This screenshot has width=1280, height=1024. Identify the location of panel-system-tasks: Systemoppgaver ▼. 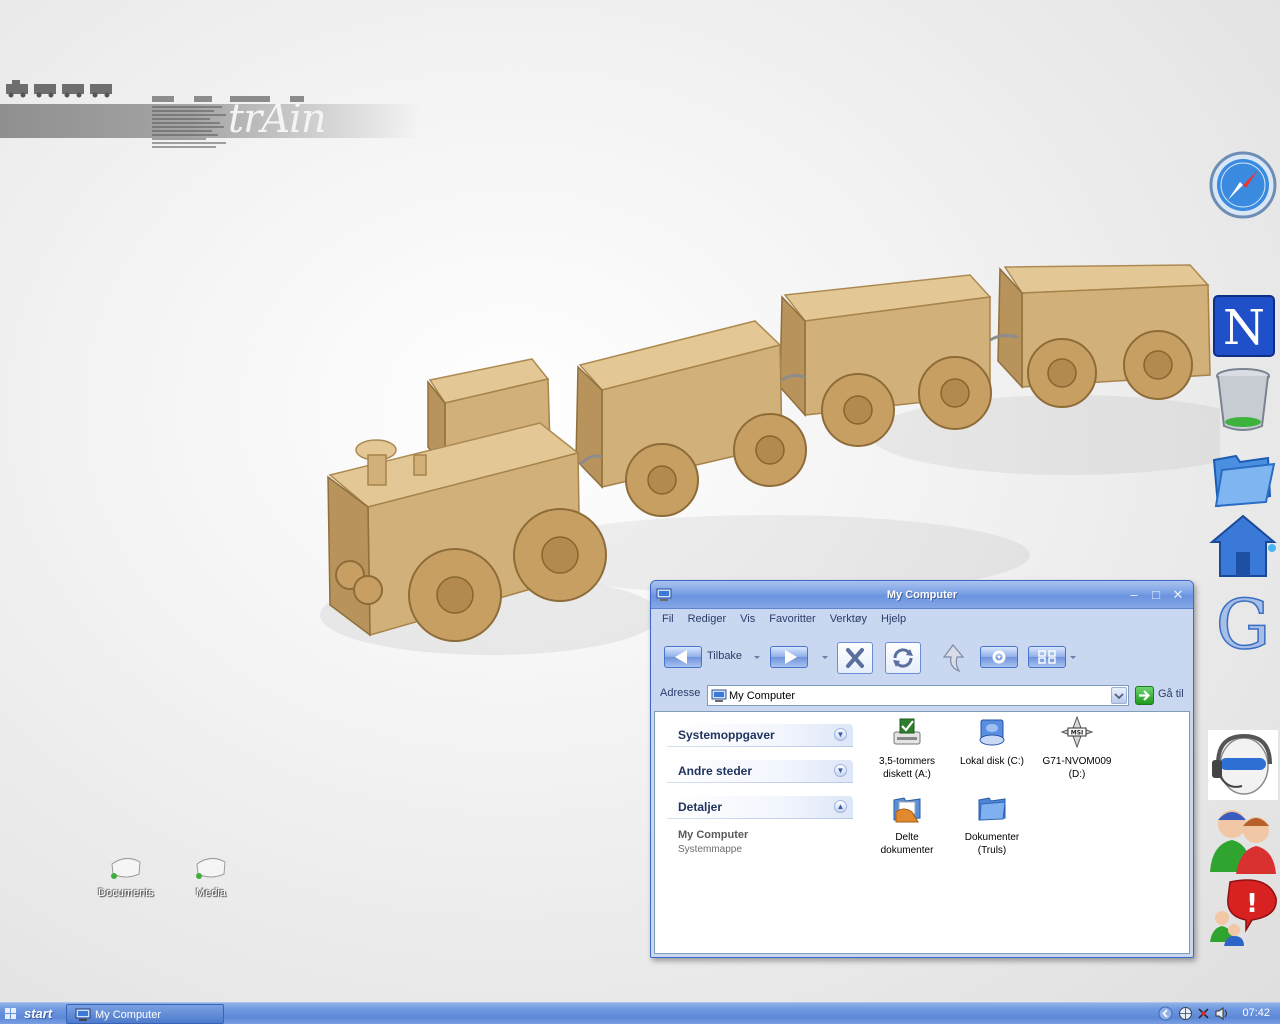
(760, 735).